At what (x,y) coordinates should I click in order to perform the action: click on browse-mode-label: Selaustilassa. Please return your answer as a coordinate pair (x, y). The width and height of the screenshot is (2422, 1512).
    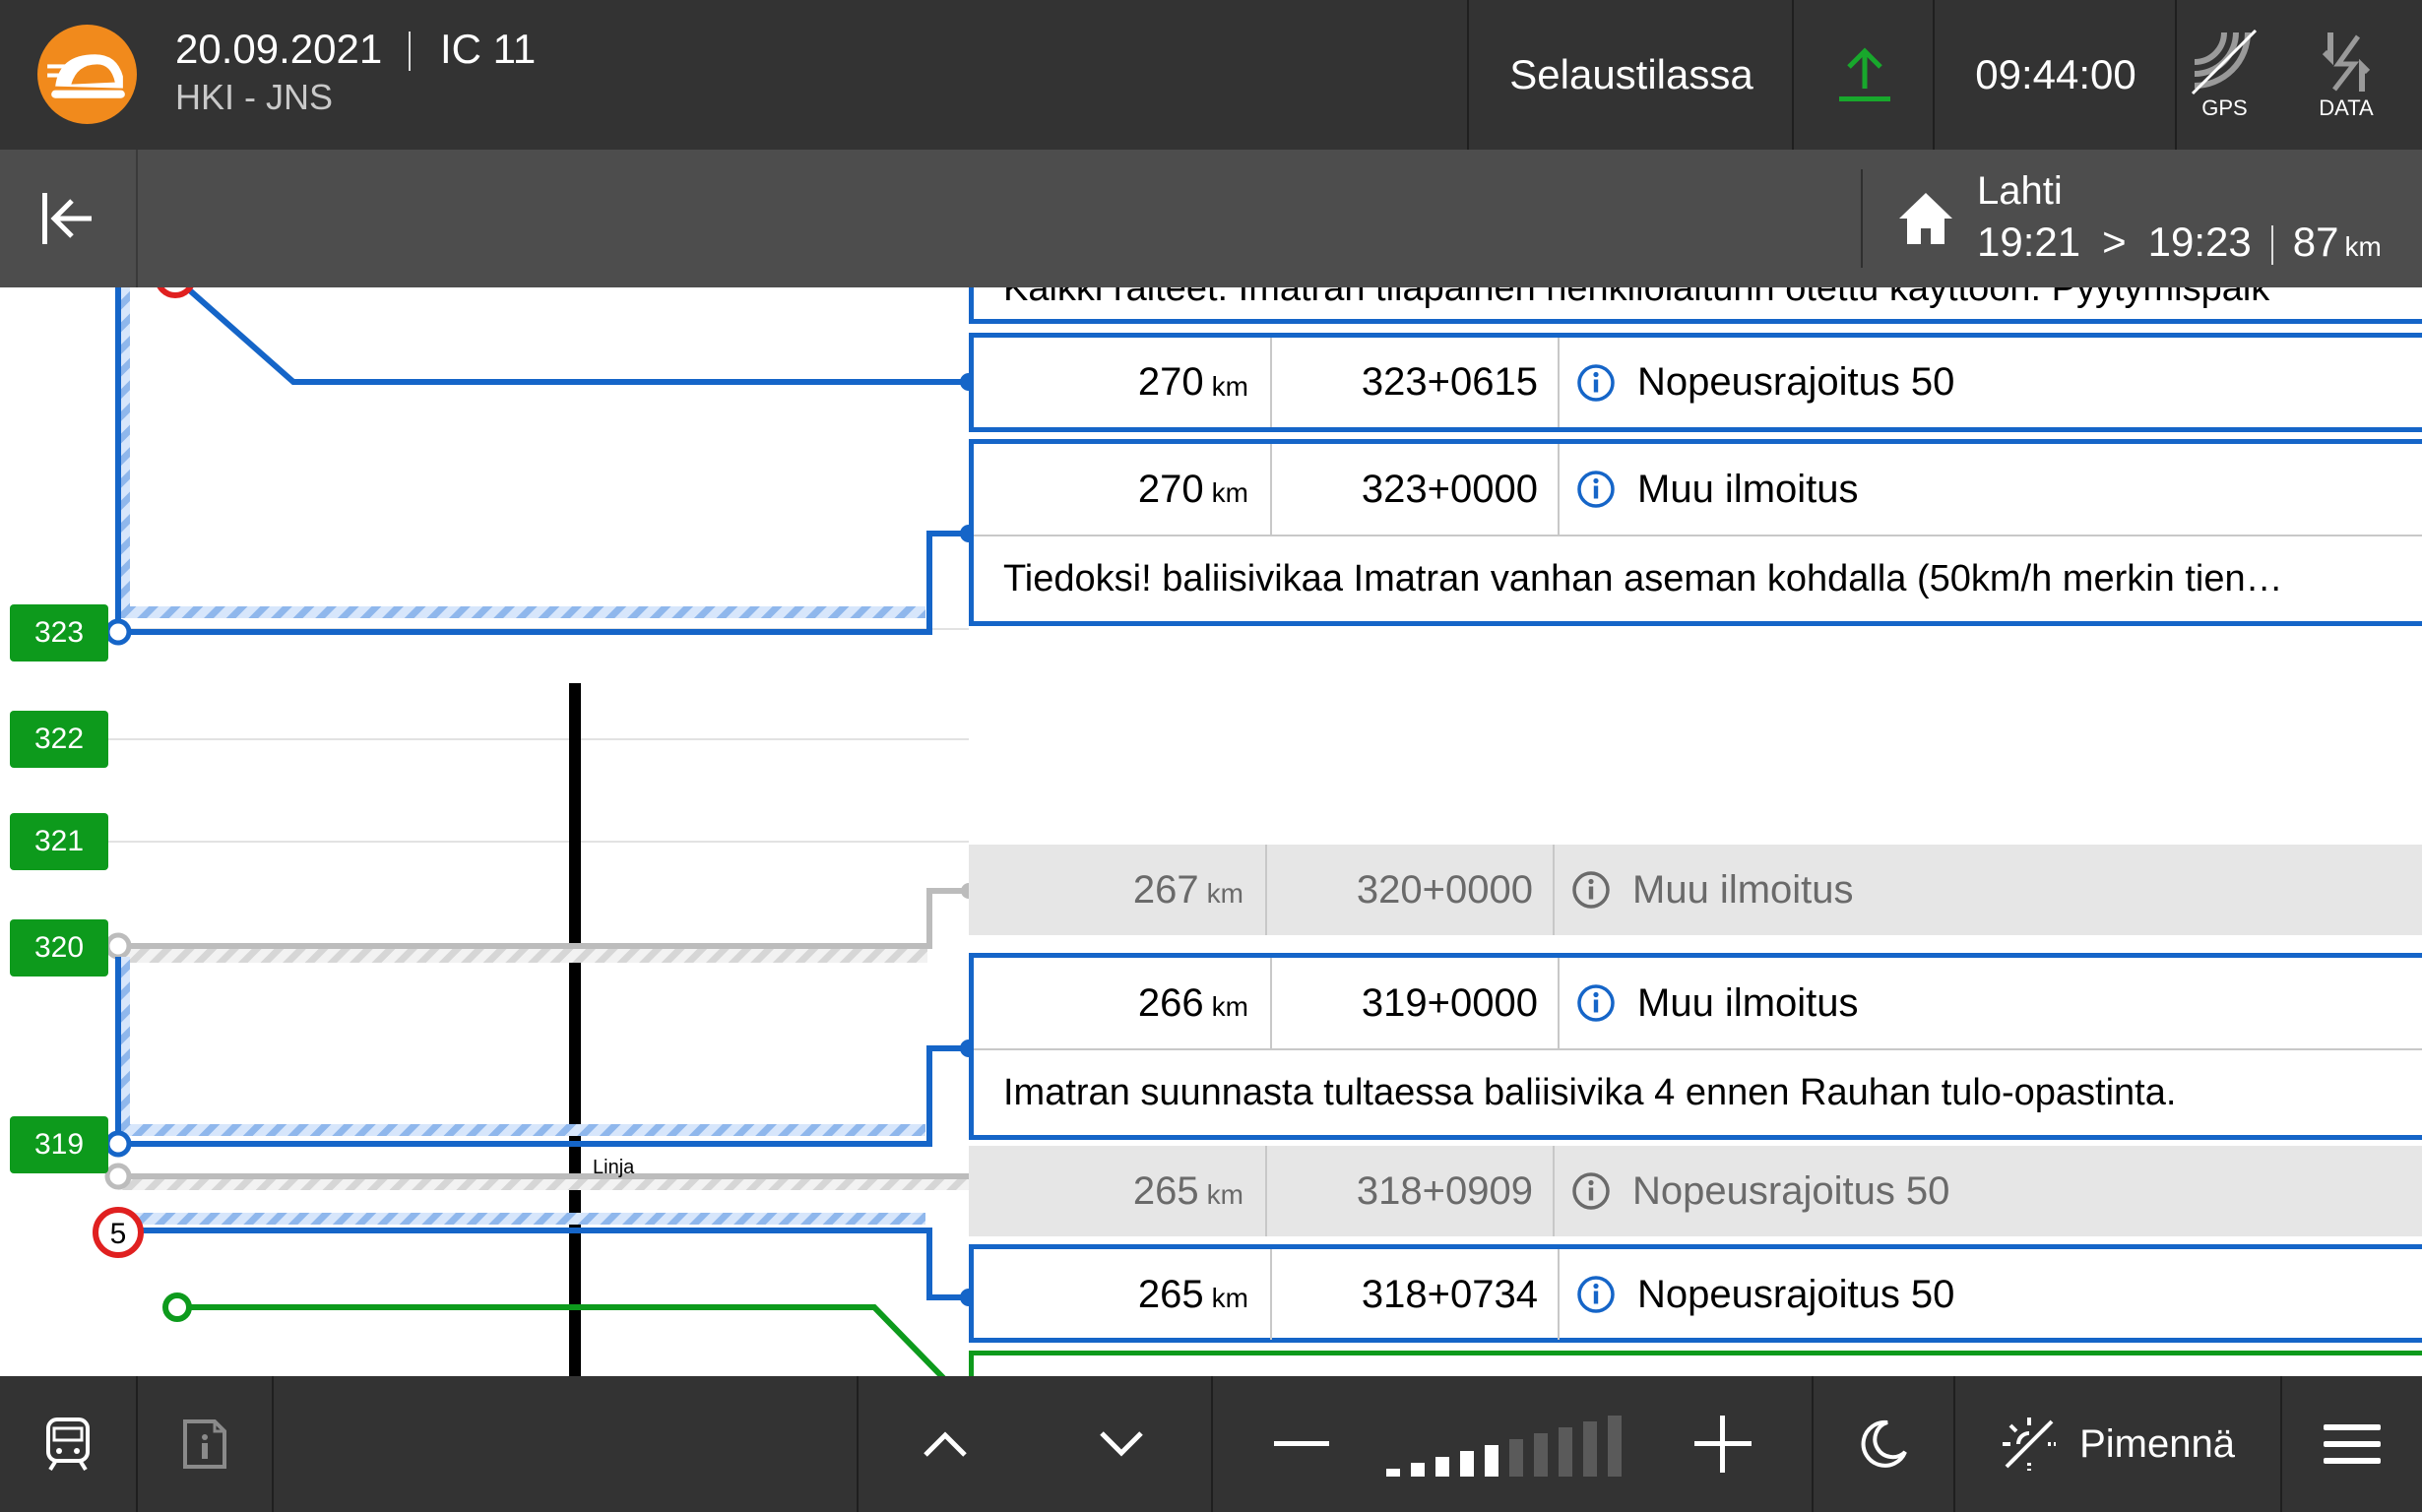
    Looking at the image, I should click on (1631, 74).